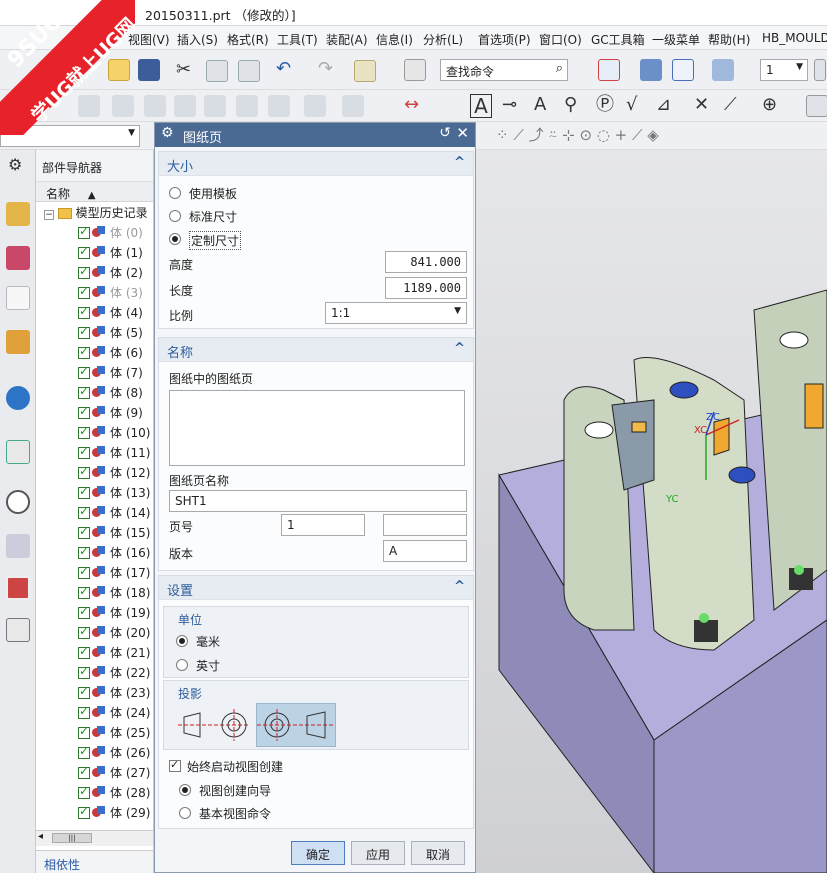 This screenshot has width=827, height=873. I want to click on scroll-left-icon: ◂, so click(40, 836).